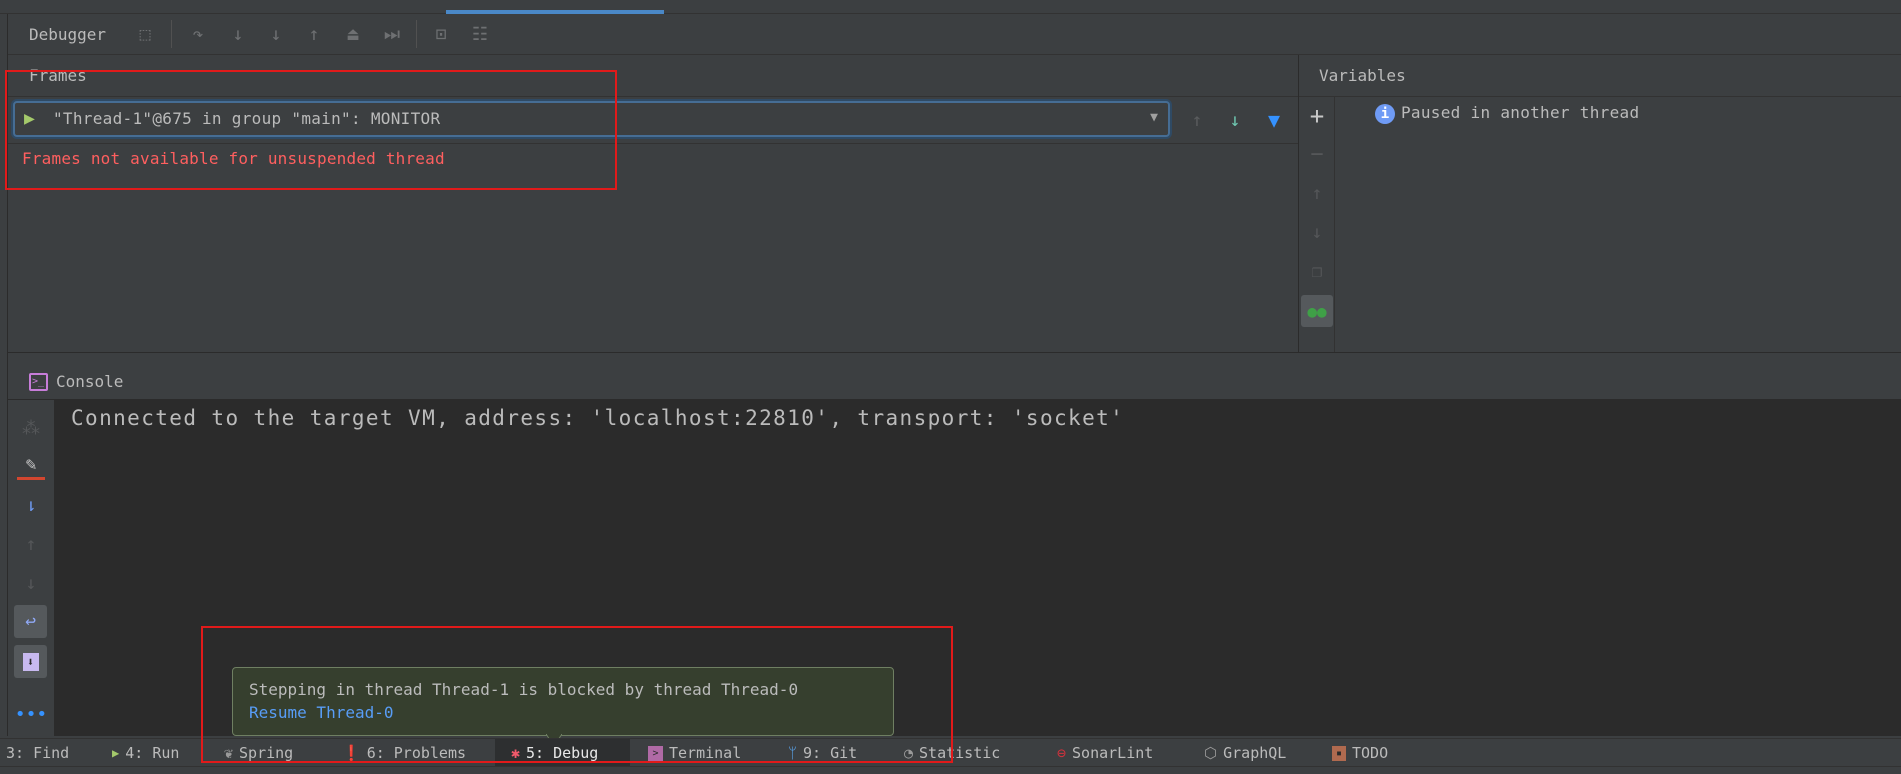 The width and height of the screenshot is (1901, 774). Describe the element at coordinates (950, 7) in the screenshot. I see `editor-tabs-strip` at that location.